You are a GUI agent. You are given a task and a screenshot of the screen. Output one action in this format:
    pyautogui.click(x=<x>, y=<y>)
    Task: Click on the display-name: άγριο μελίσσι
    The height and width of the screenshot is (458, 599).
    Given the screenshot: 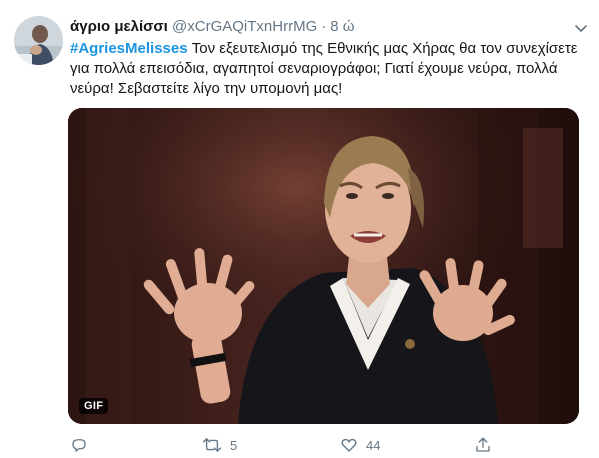 What is the action you would take?
    pyautogui.click(x=119, y=26)
    